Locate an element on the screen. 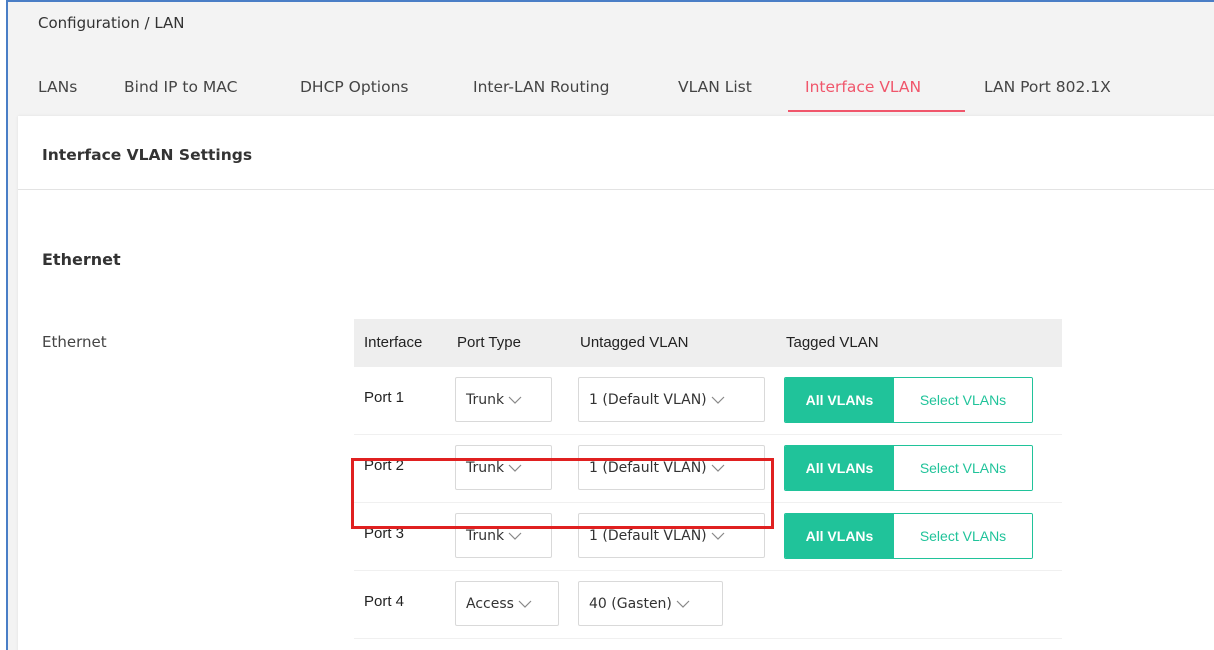  untagged-vlan-value: 40 (Gasten) is located at coordinates (630, 603).